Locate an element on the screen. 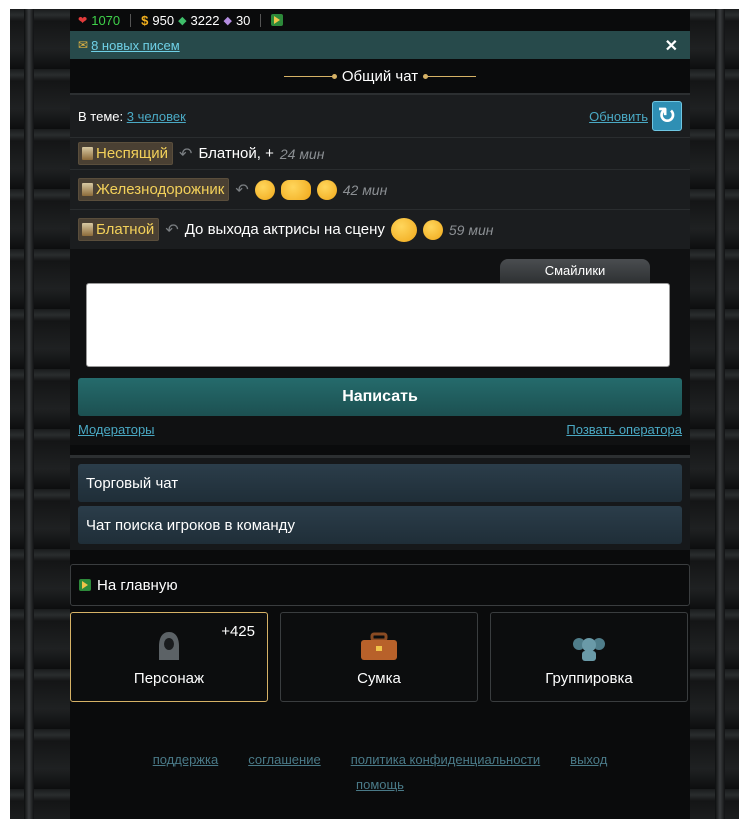  bag-icon is located at coordinates (379, 646).